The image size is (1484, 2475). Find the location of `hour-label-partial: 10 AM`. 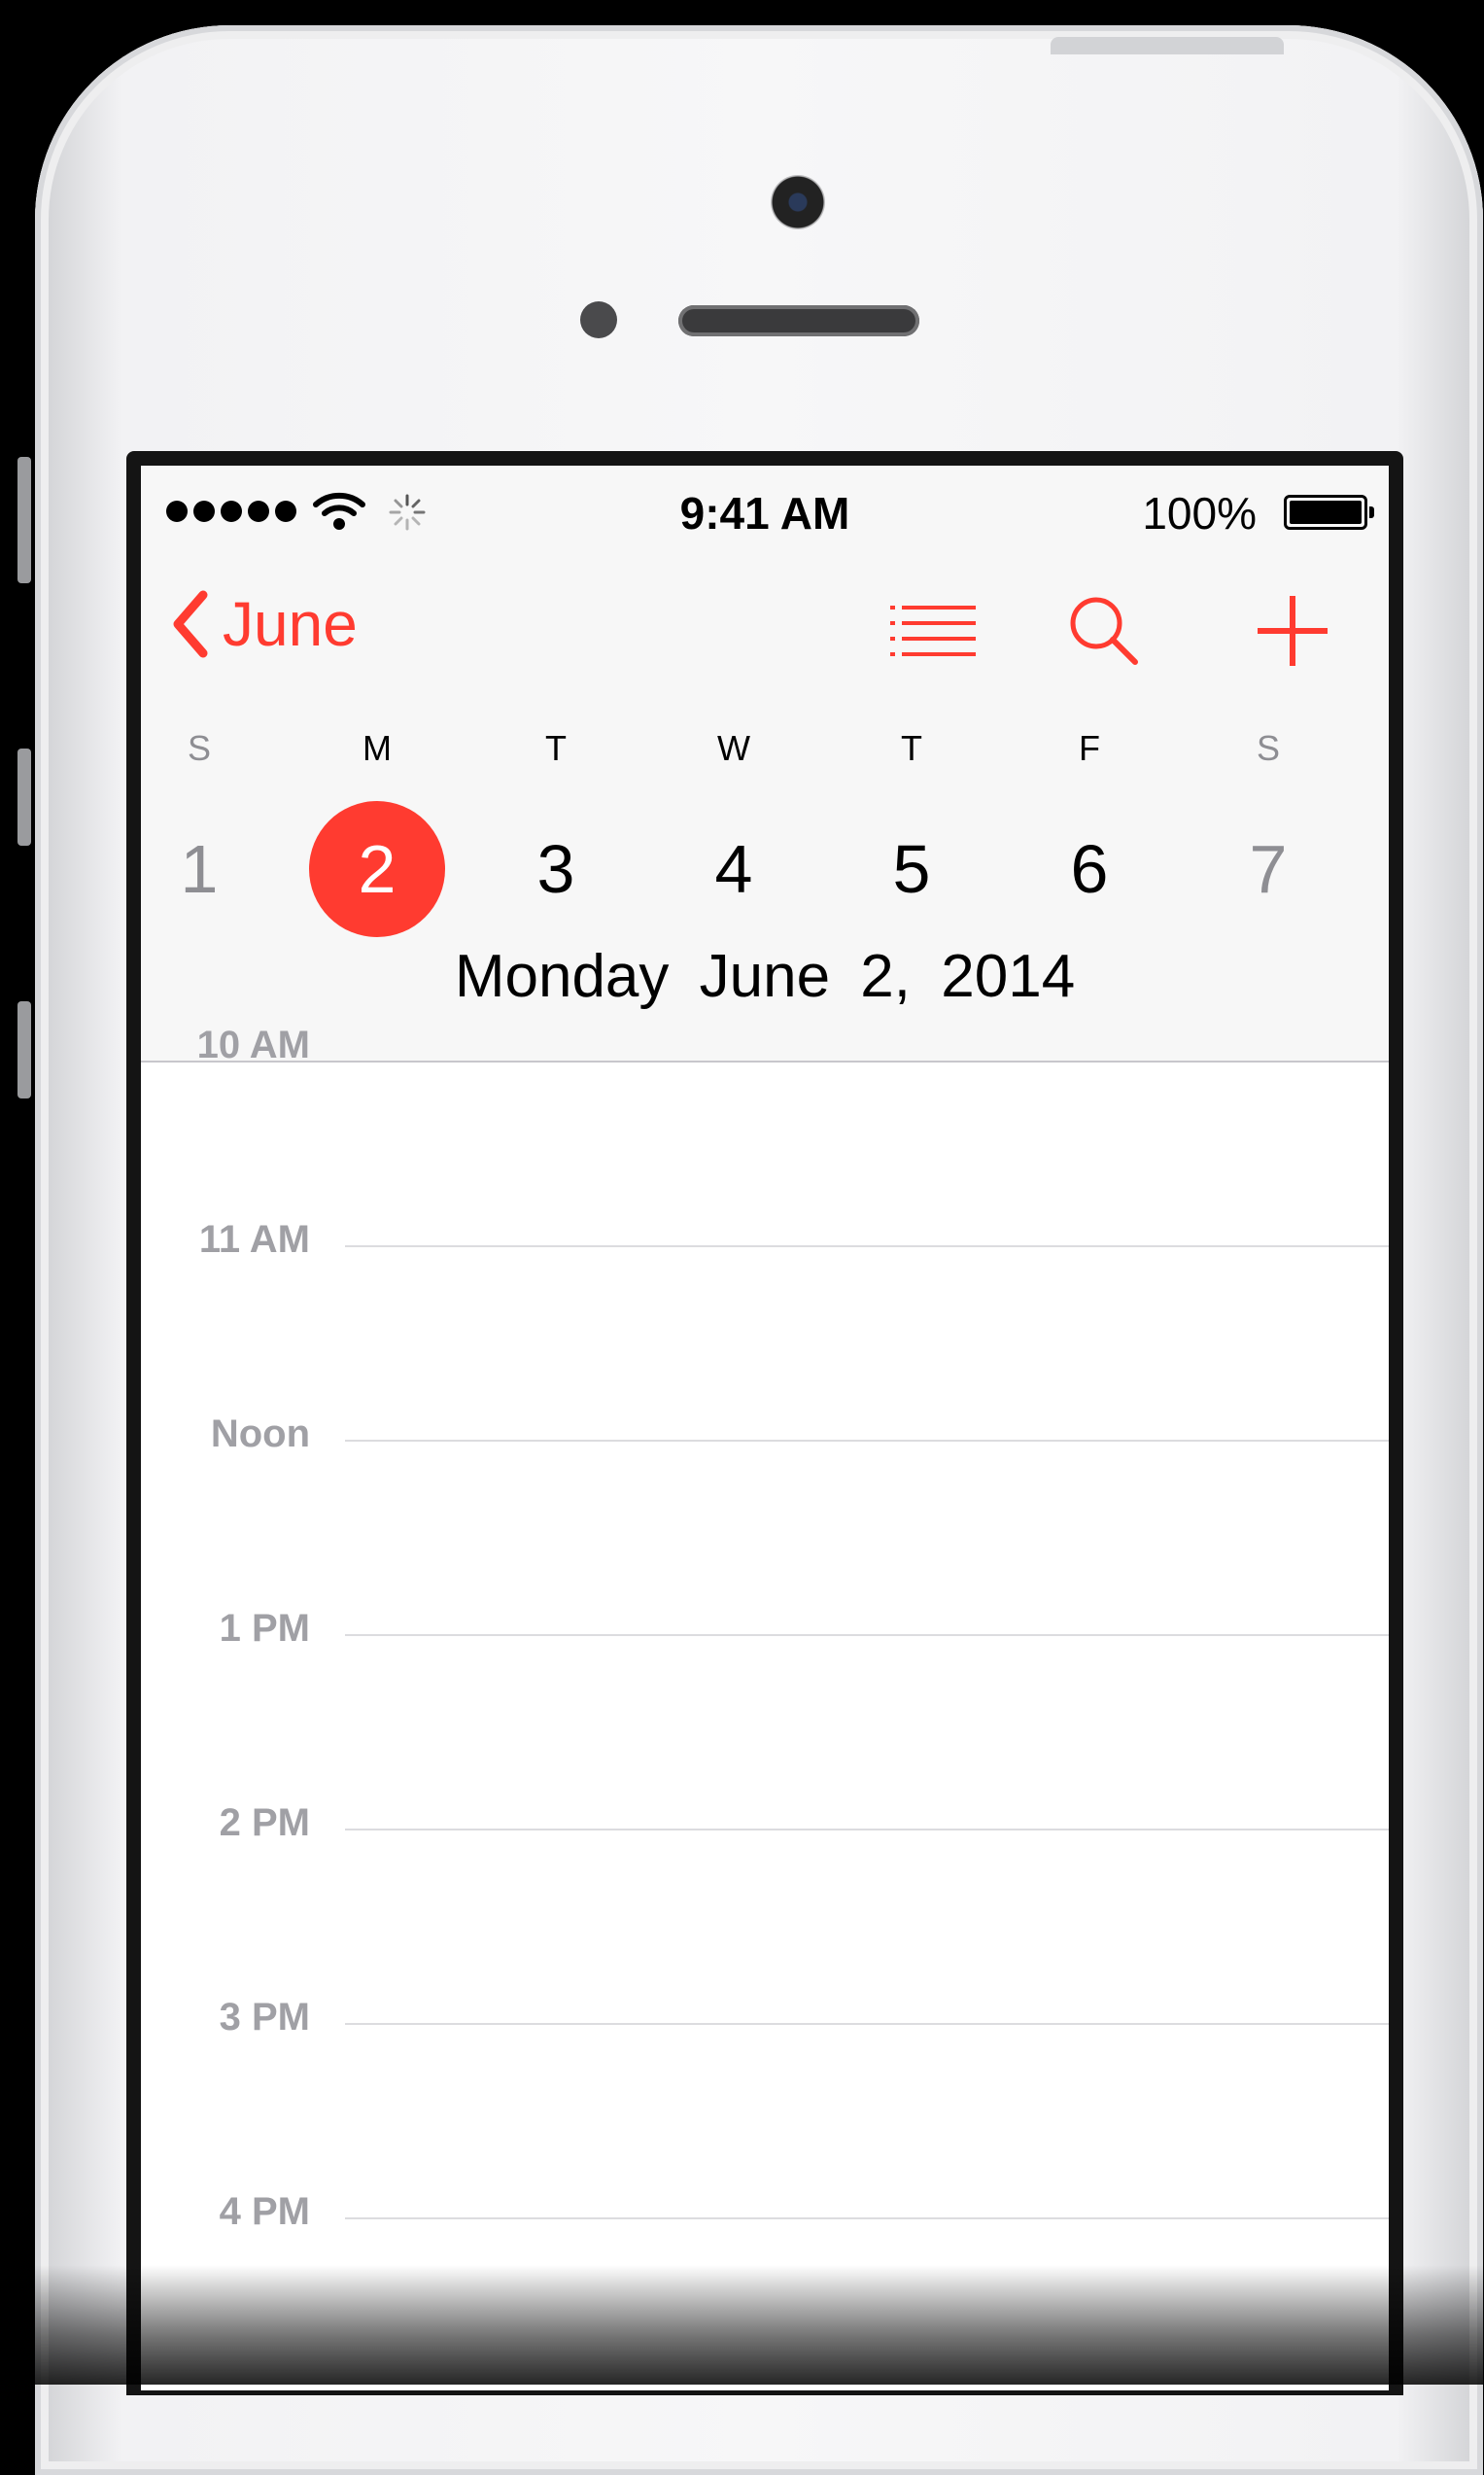

hour-label-partial: 10 AM is located at coordinates (253, 1045).